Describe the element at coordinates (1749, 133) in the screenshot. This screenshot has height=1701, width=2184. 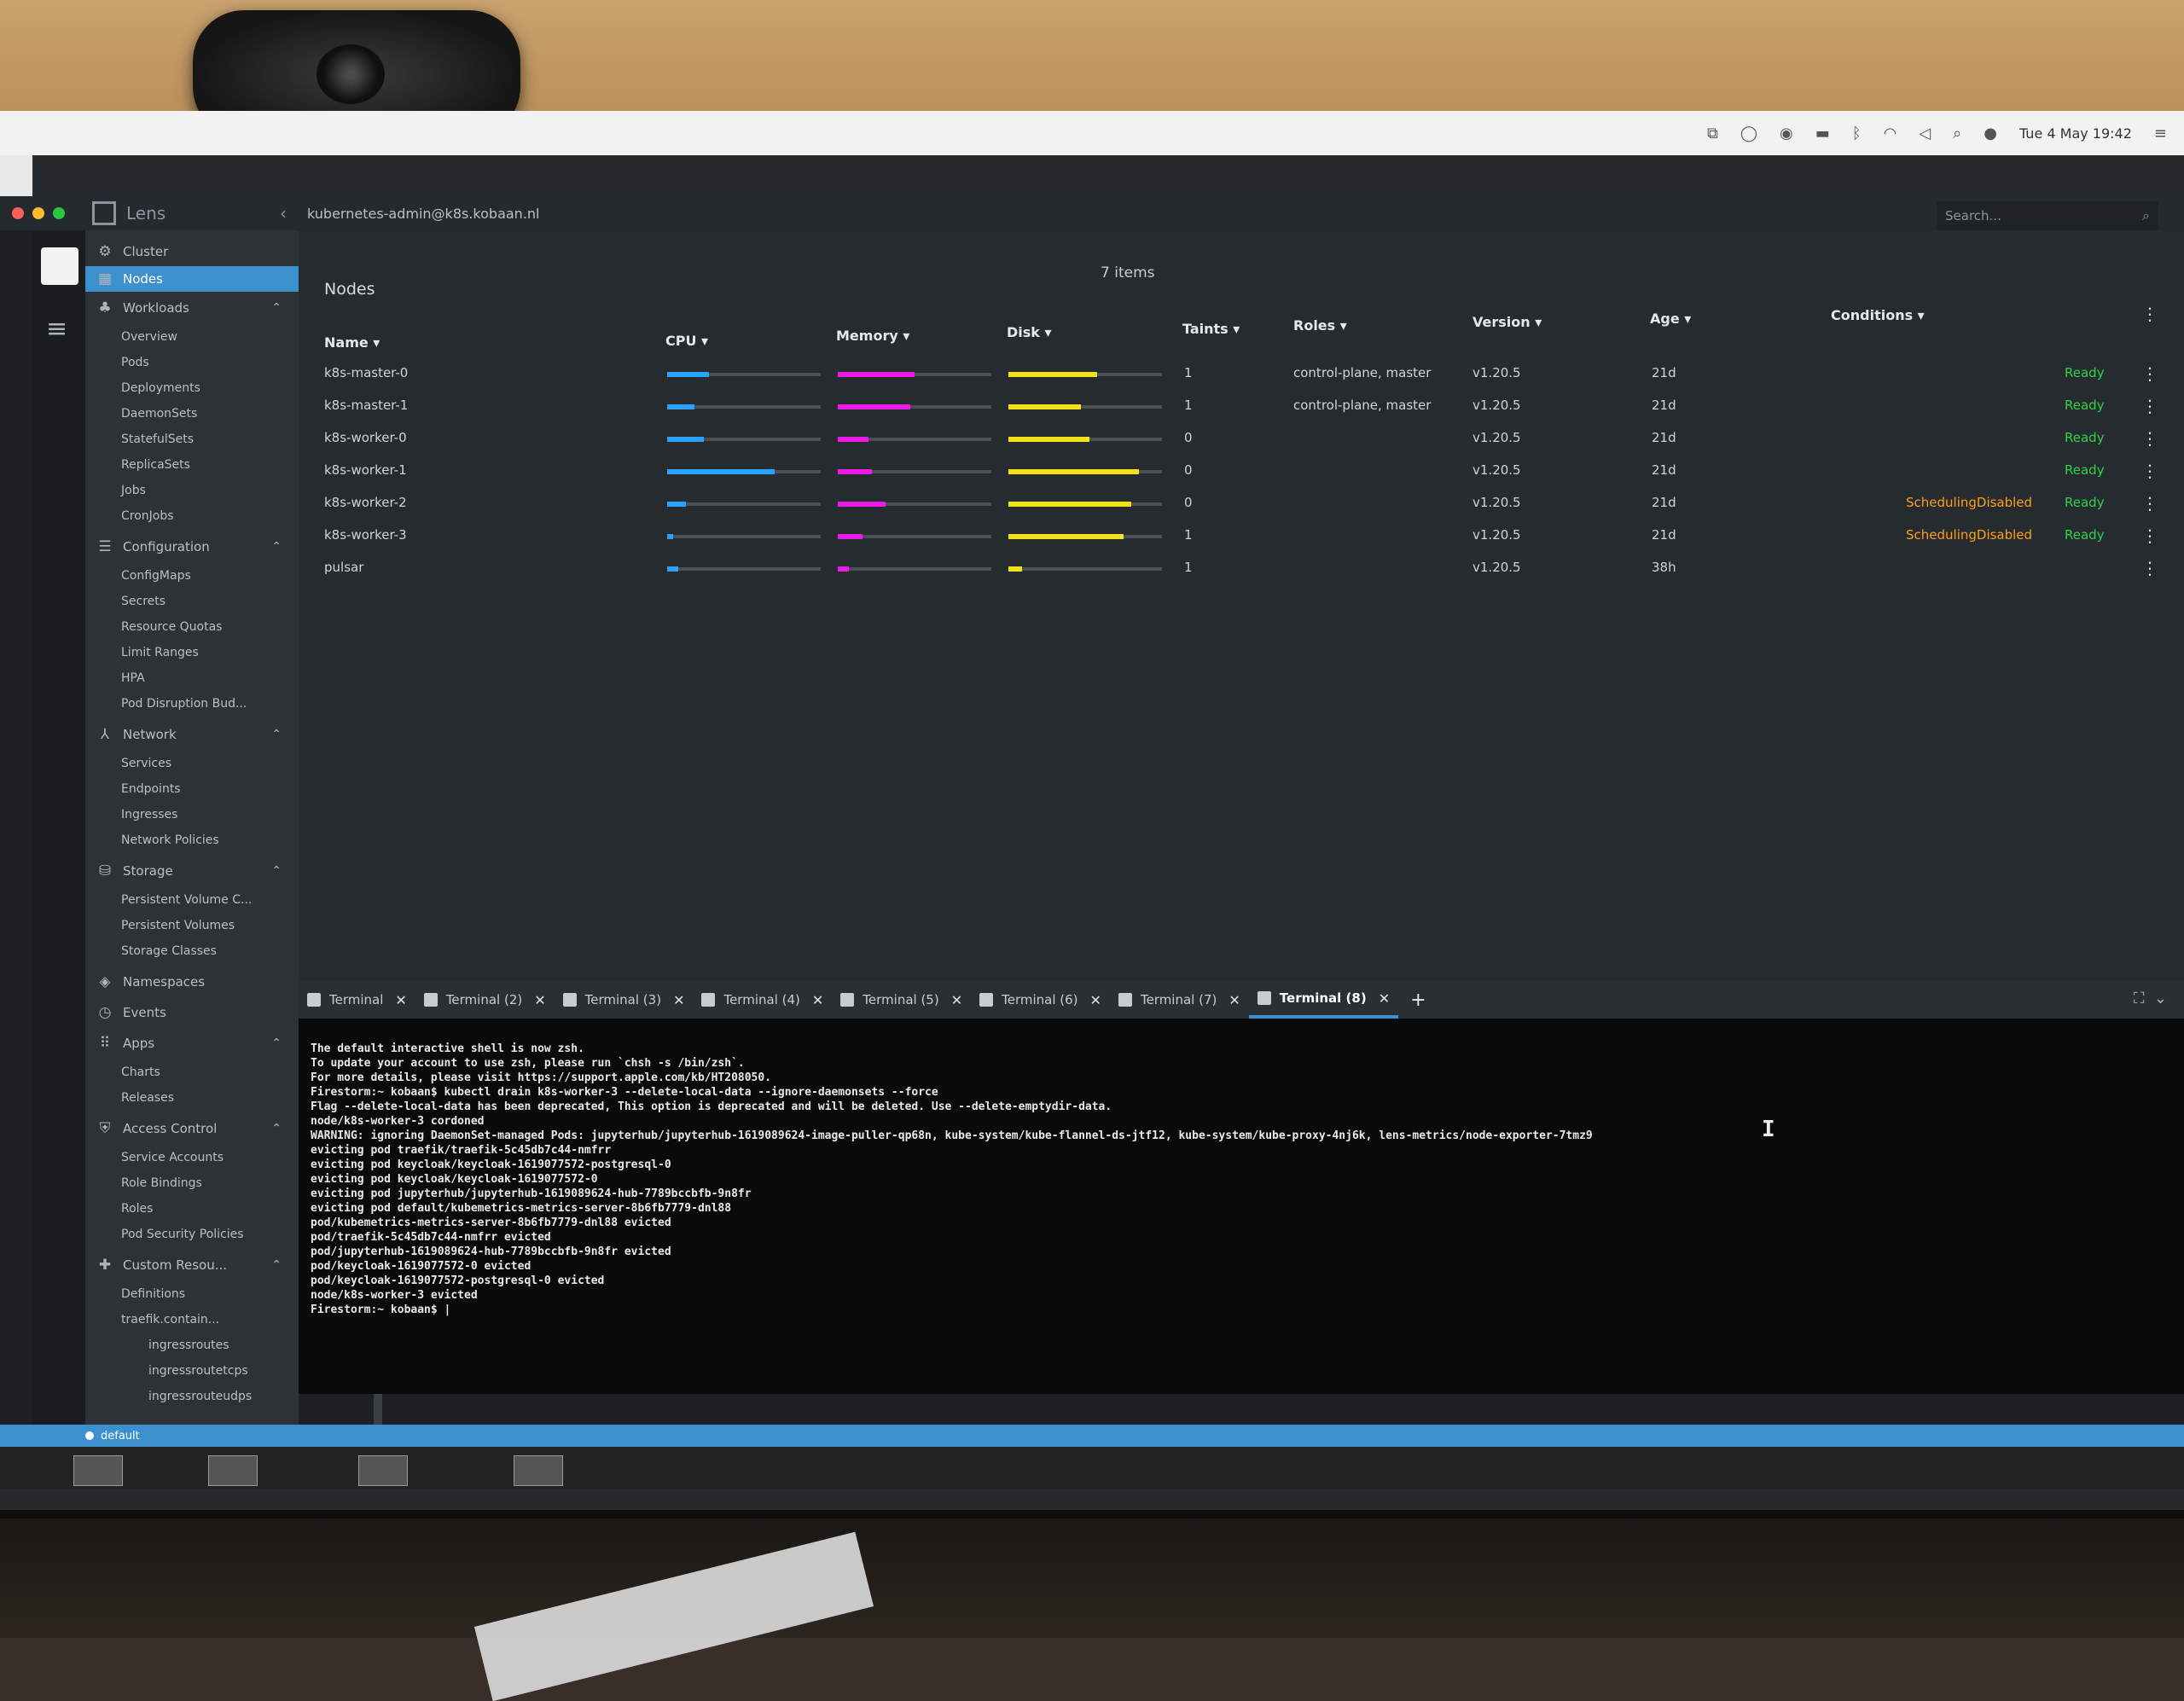
I see `sync-icon: ◯` at that location.